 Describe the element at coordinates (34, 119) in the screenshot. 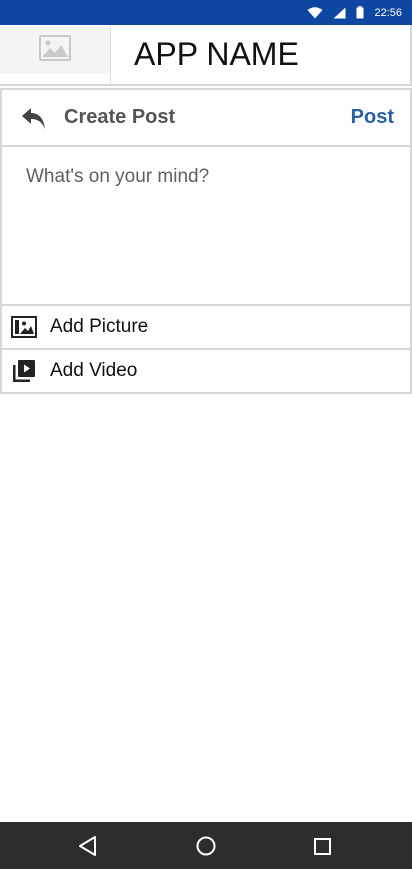

I see `reply-arrow-icon` at that location.